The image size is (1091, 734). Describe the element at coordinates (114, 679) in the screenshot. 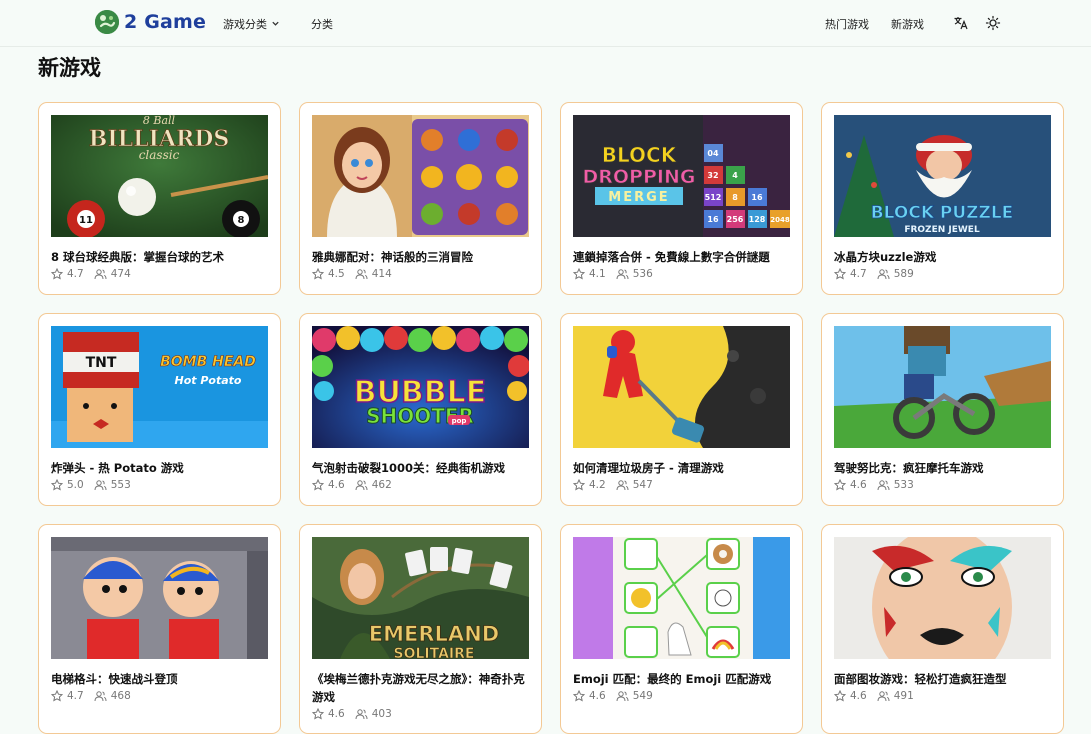

I see `game-title: 电梯格斗：快速战斗登顶` at that location.